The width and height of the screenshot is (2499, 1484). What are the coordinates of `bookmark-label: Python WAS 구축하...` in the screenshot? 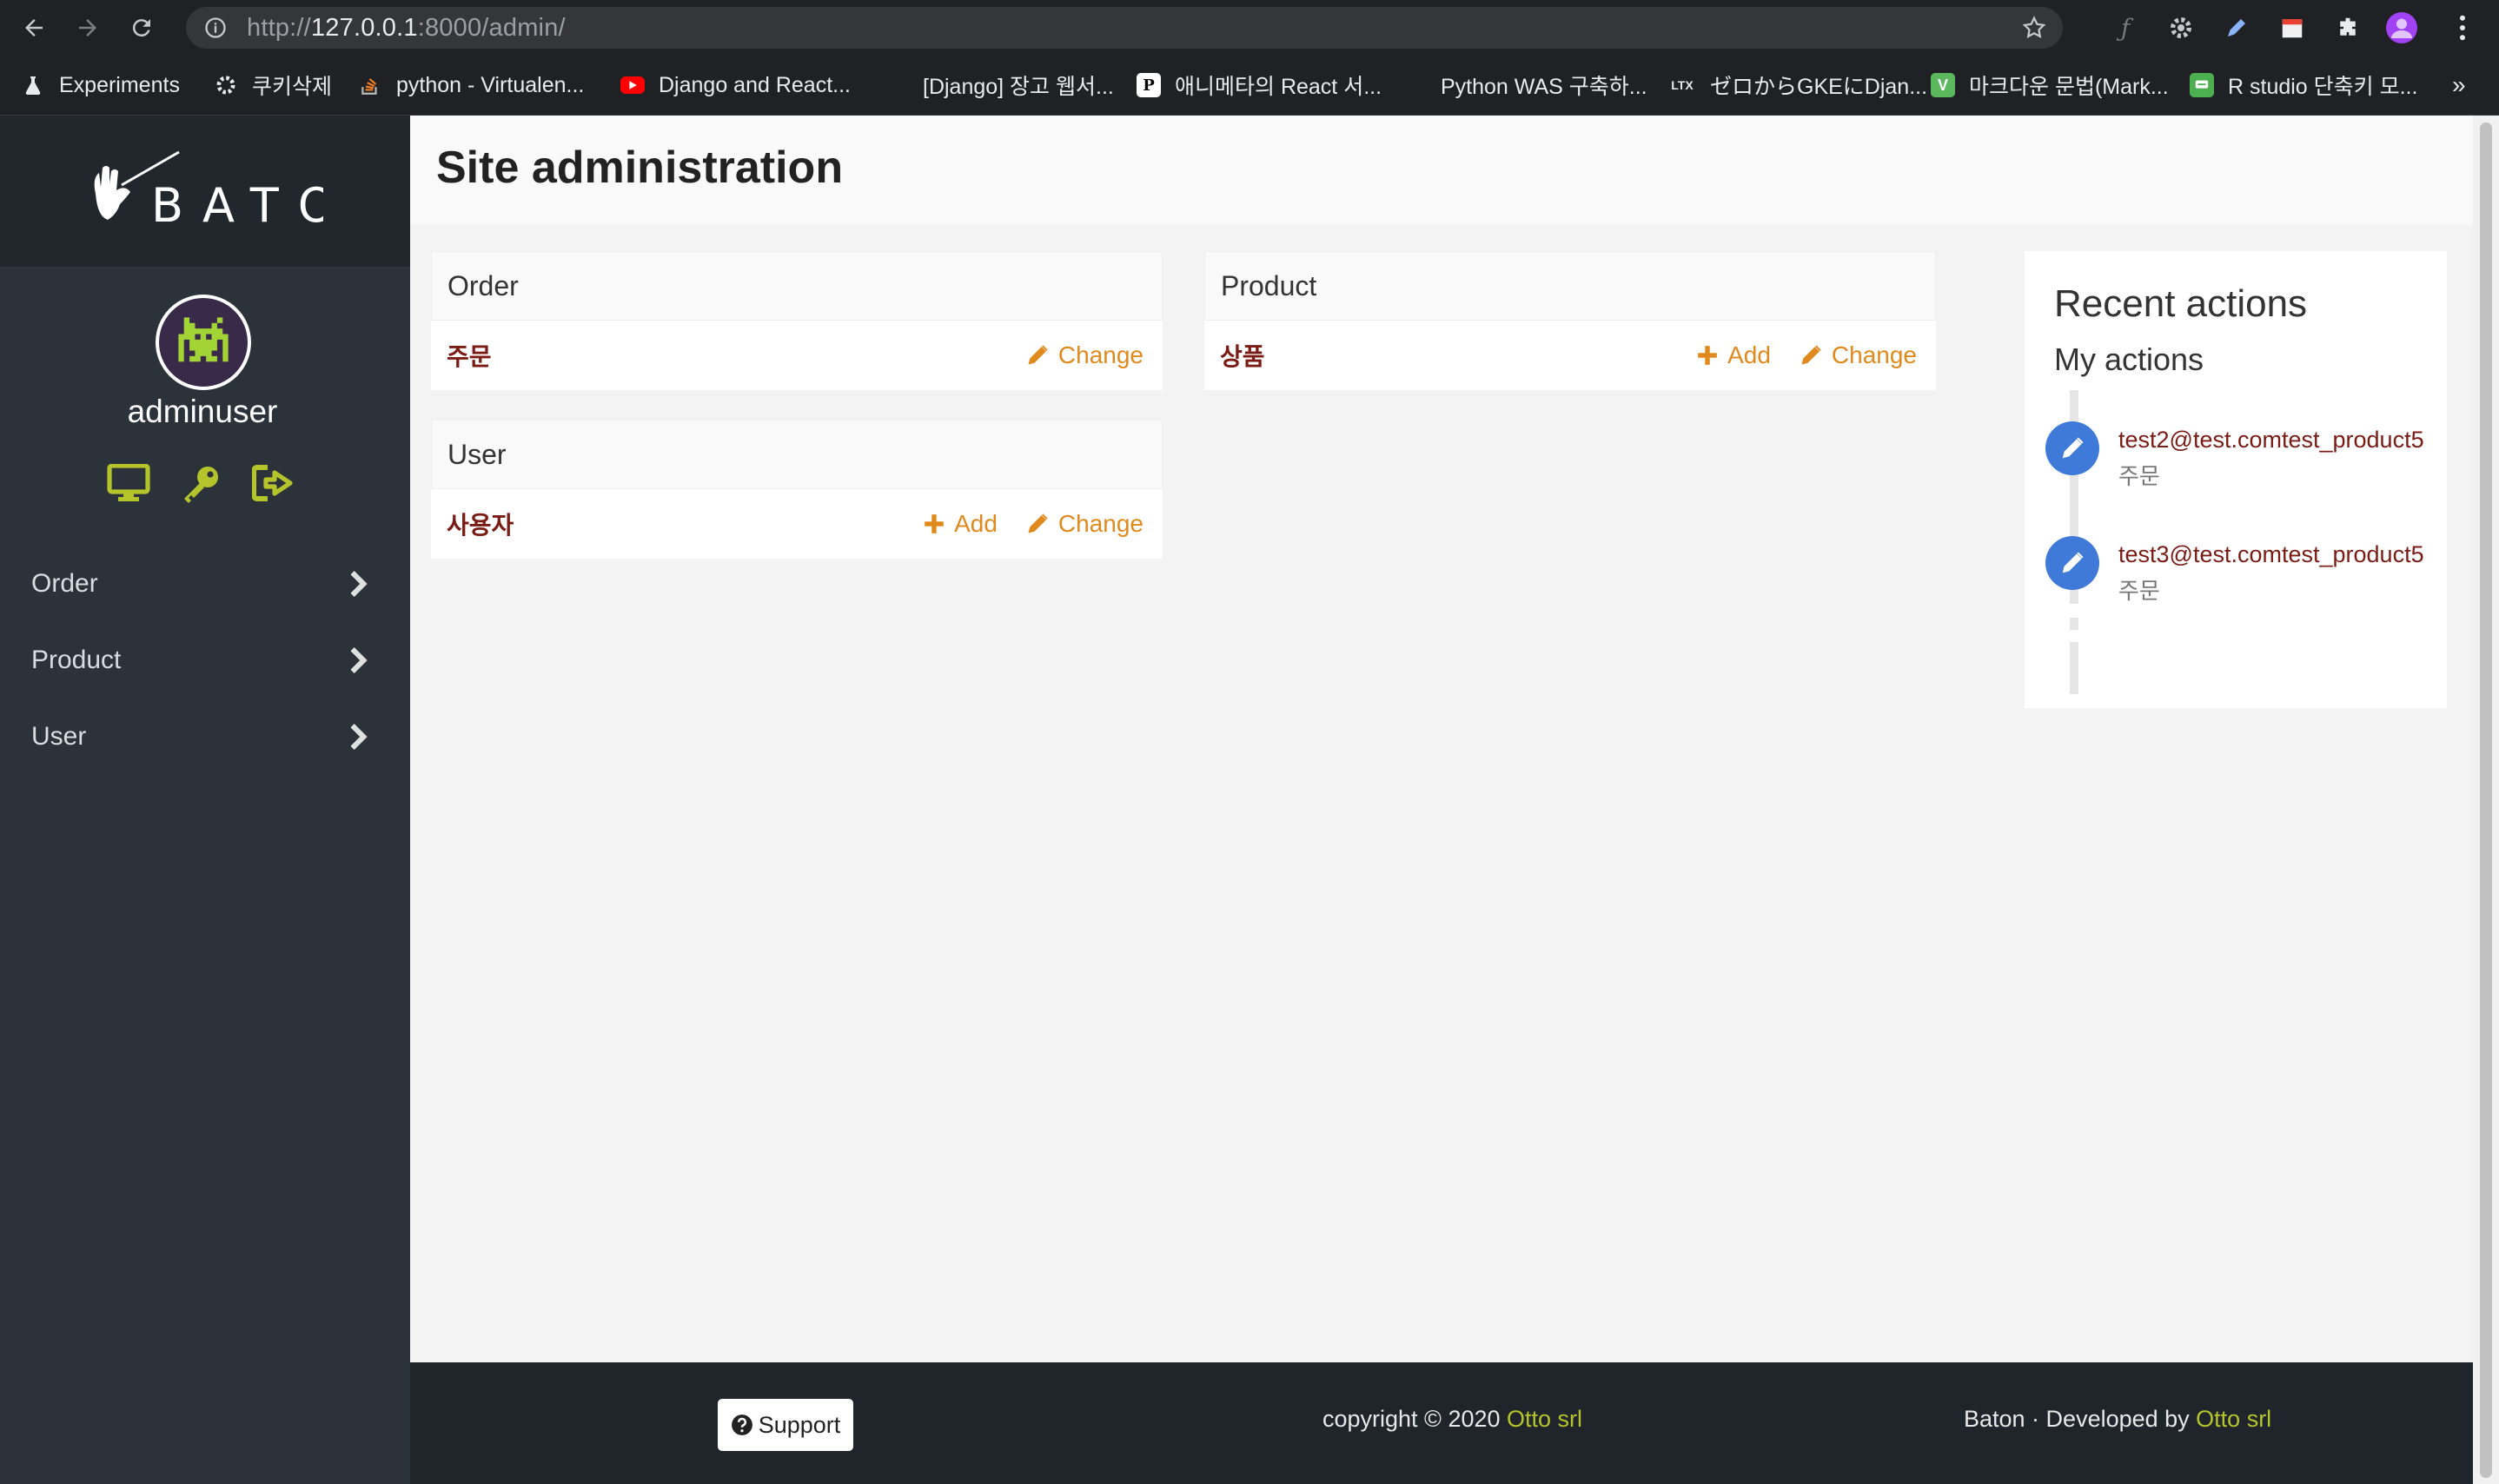 It's located at (1544, 87).